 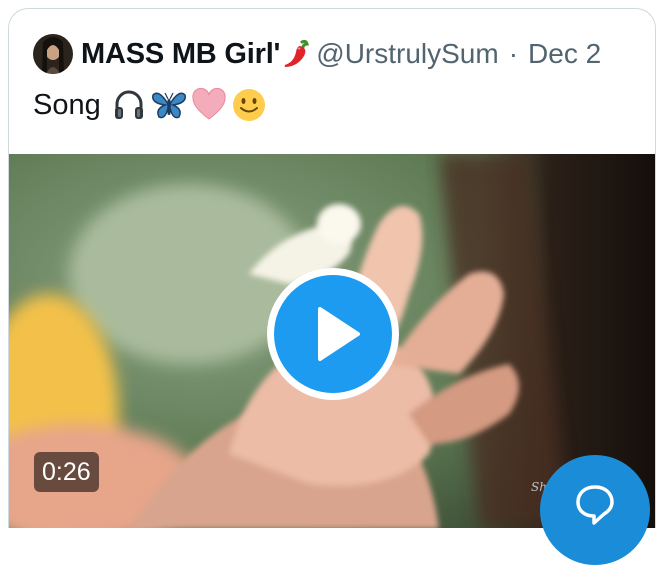 I want to click on play-icon, so click(x=339, y=334).